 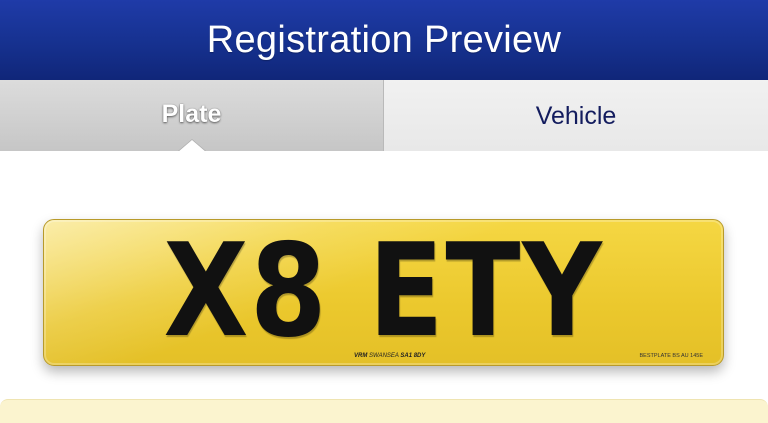 What do you see at coordinates (384, 411) in the screenshot?
I see `info-panel` at bounding box center [384, 411].